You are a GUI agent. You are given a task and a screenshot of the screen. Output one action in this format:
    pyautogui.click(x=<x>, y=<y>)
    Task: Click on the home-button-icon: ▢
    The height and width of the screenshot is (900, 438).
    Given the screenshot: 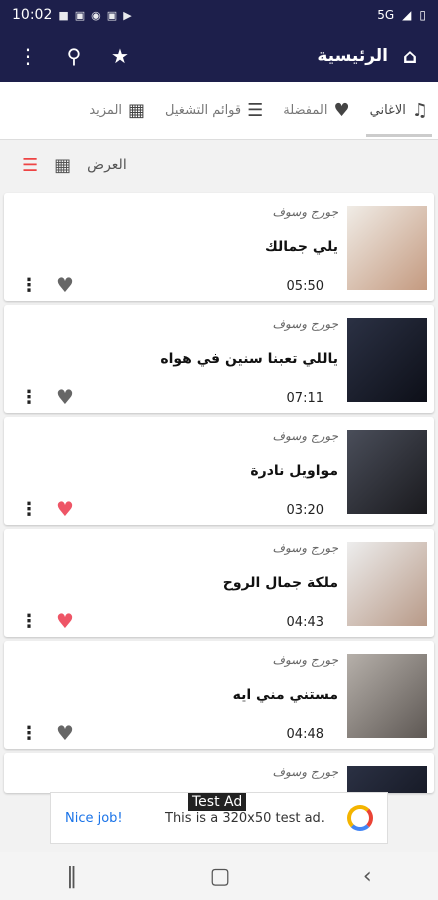 What is the action you would take?
    pyautogui.click(x=220, y=876)
    